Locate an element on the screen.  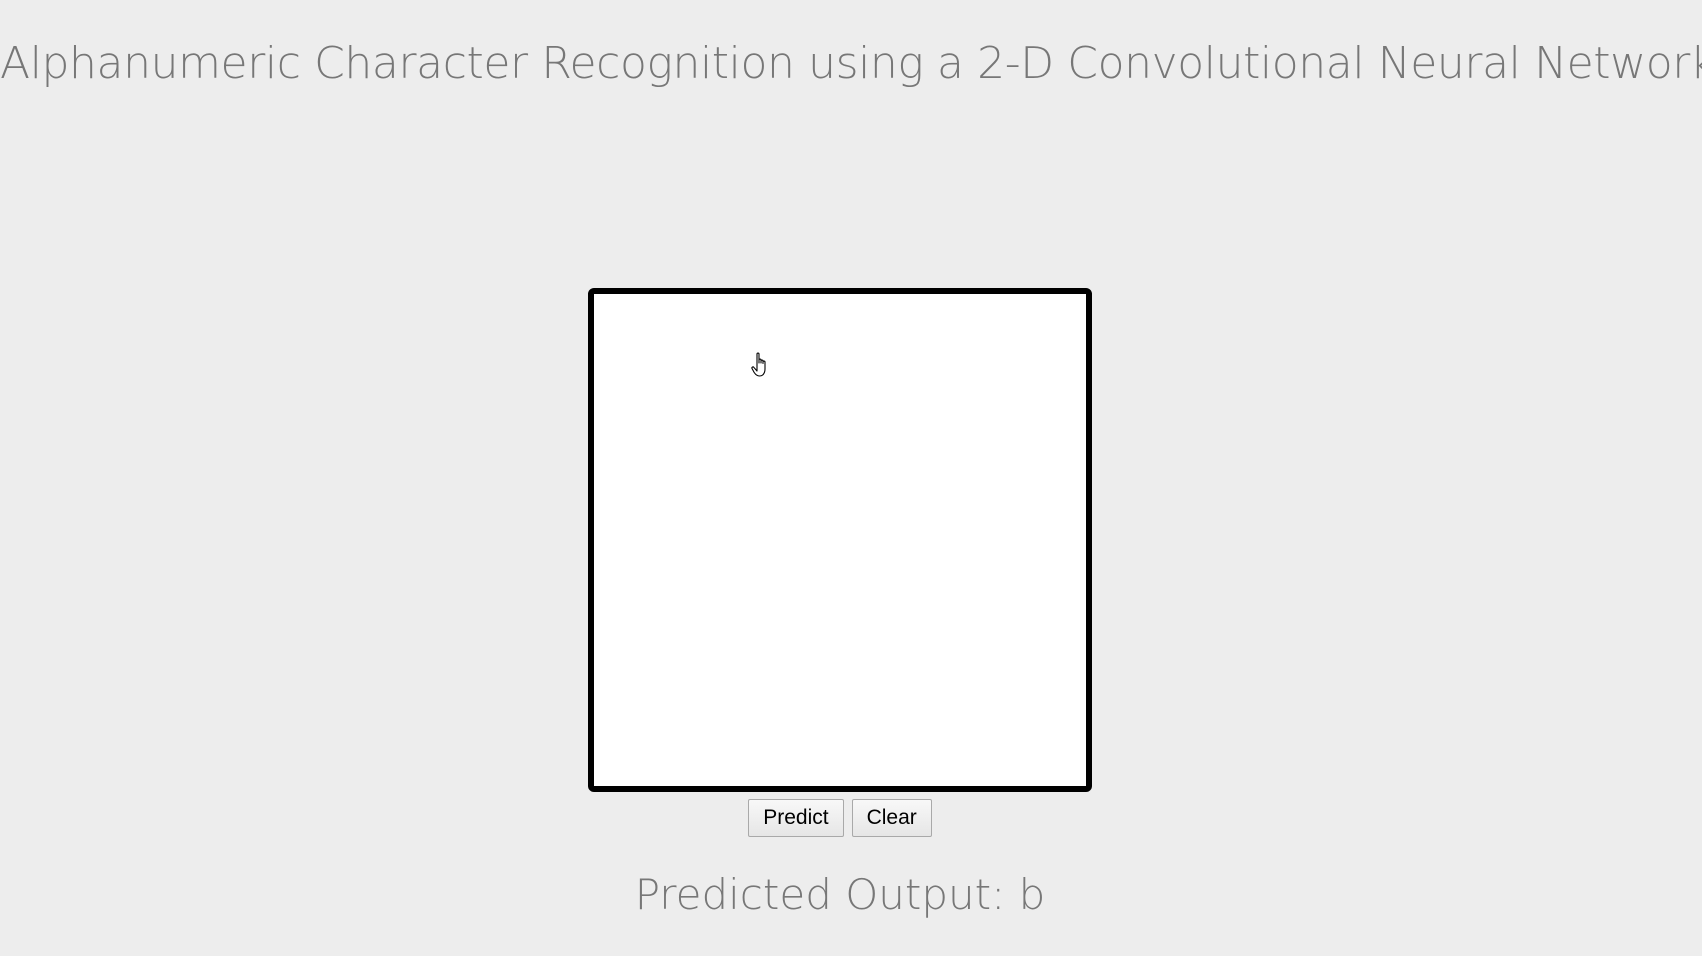
predicted-output: Predicted Output: b is located at coordinates (840, 894).